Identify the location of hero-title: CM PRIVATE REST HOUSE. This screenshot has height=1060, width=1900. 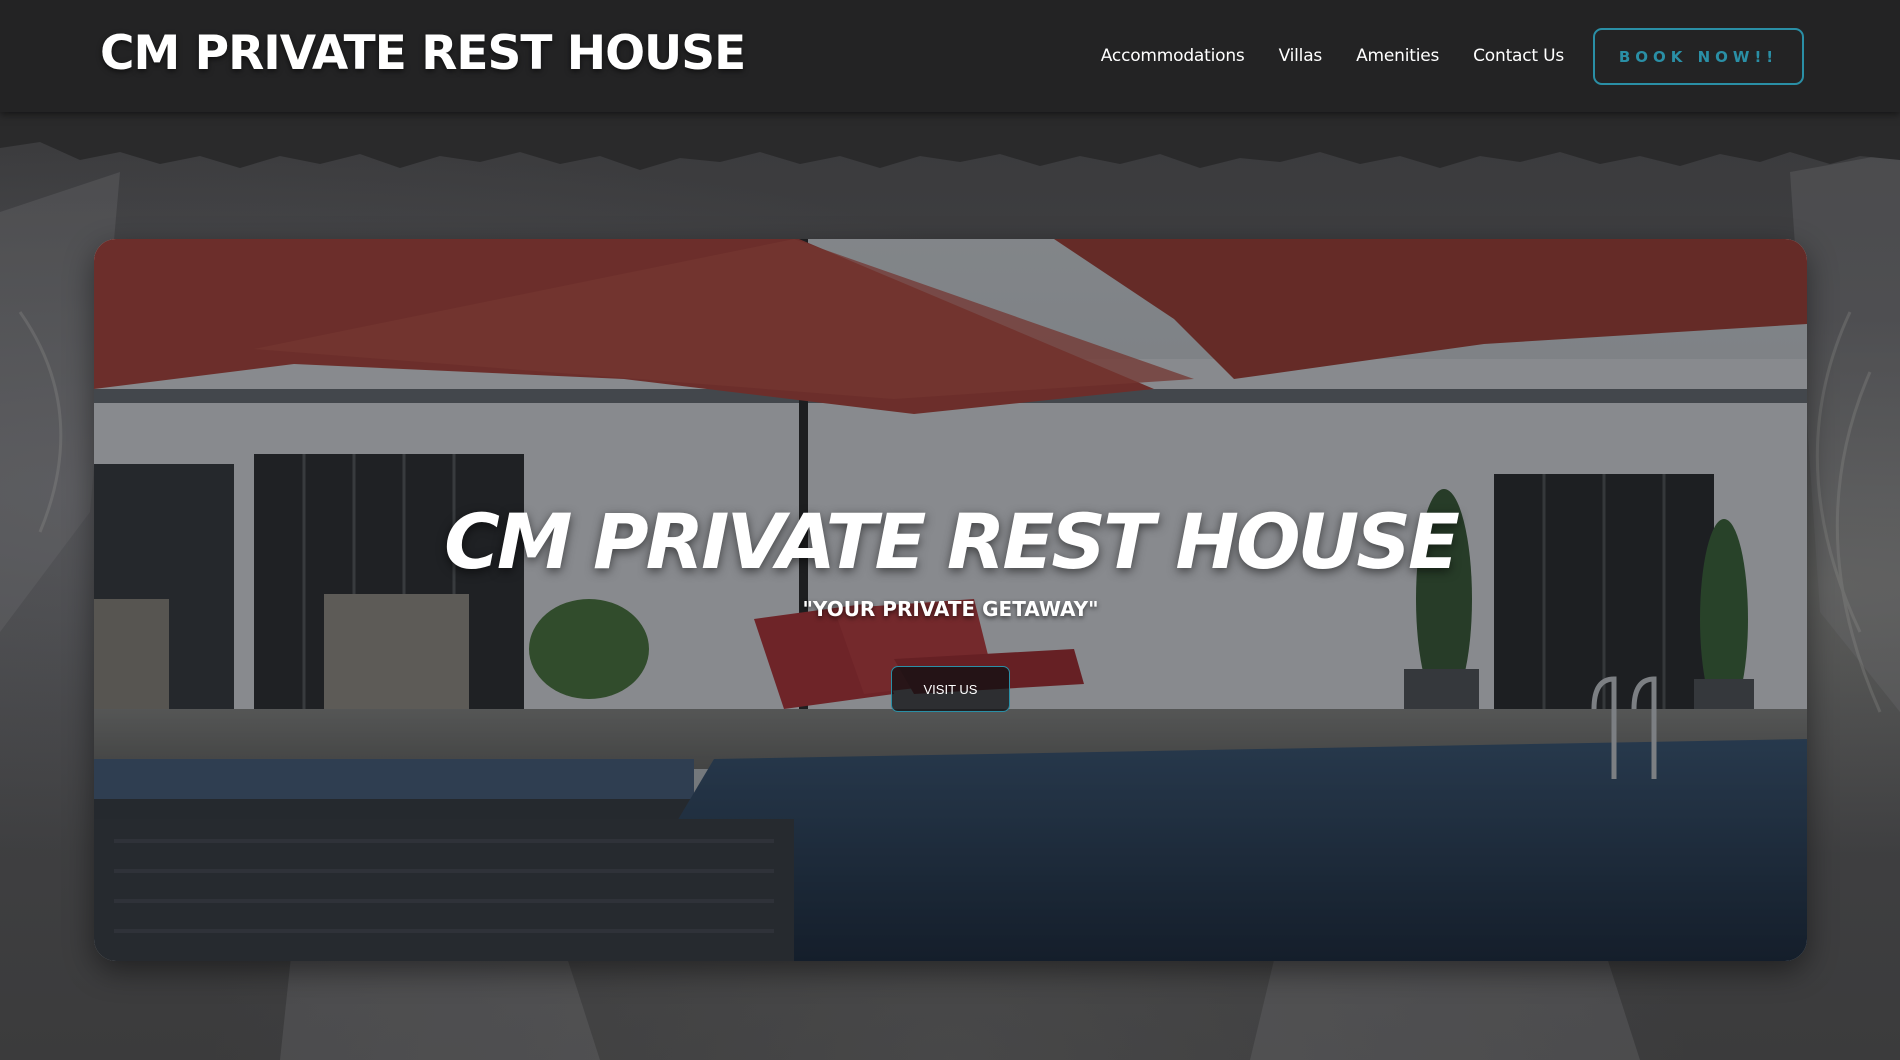
(952, 541).